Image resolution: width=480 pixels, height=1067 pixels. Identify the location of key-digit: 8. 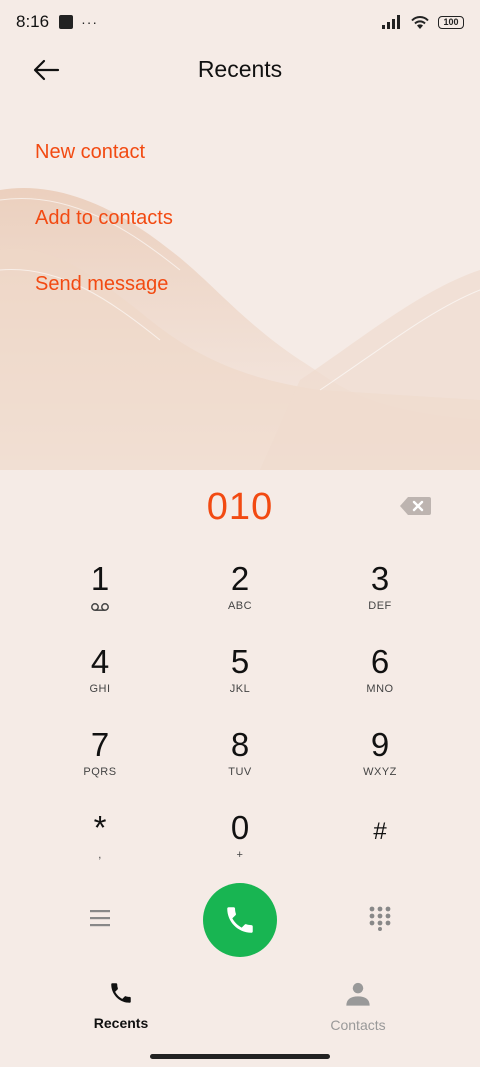
(240, 744).